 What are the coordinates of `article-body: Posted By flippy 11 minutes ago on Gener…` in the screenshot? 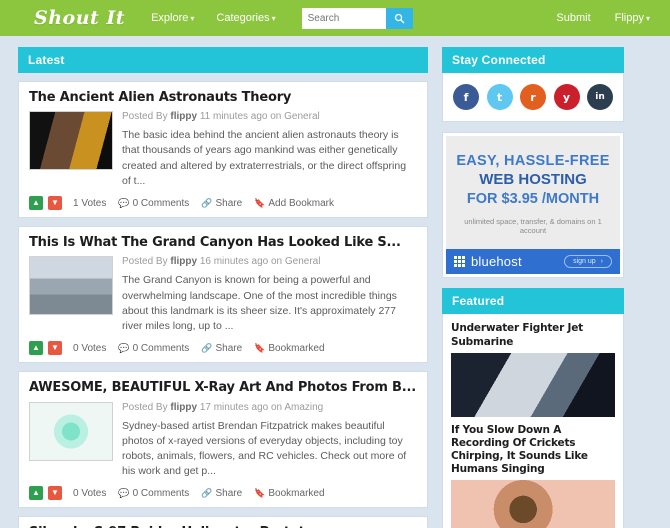 It's located at (223, 150).